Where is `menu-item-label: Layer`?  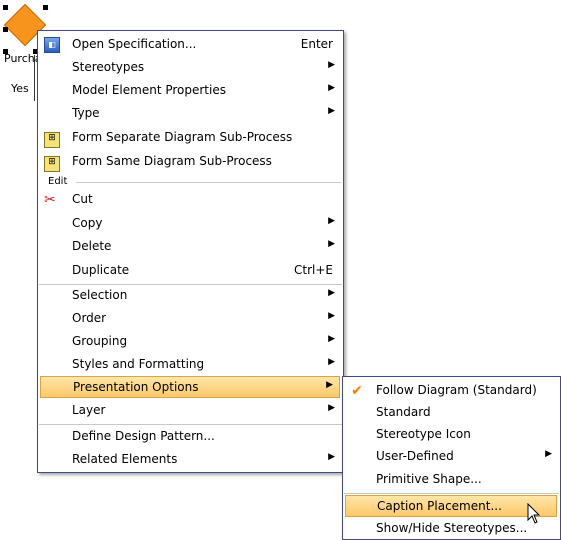 menu-item-label: Layer is located at coordinates (89, 410).